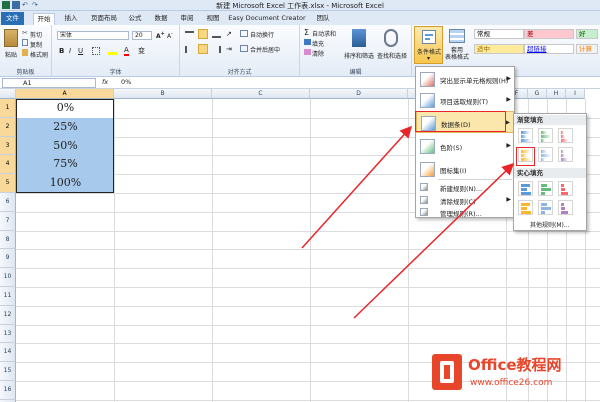 The width and height of the screenshot is (600, 402). What do you see at coordinates (324, 33) in the screenshot?
I see `autosum-button: 自动求和` at bounding box center [324, 33].